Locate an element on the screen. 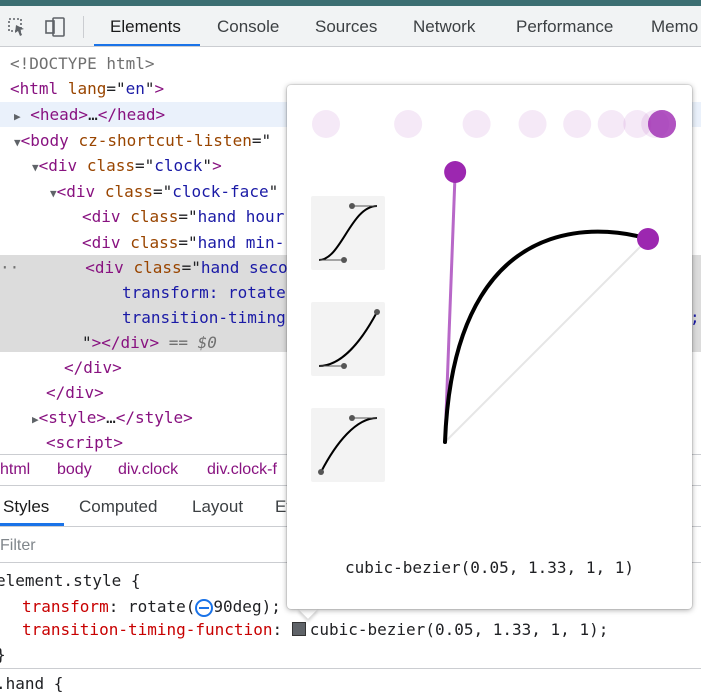  div-attr-value: hand seco is located at coordinates (244, 267).